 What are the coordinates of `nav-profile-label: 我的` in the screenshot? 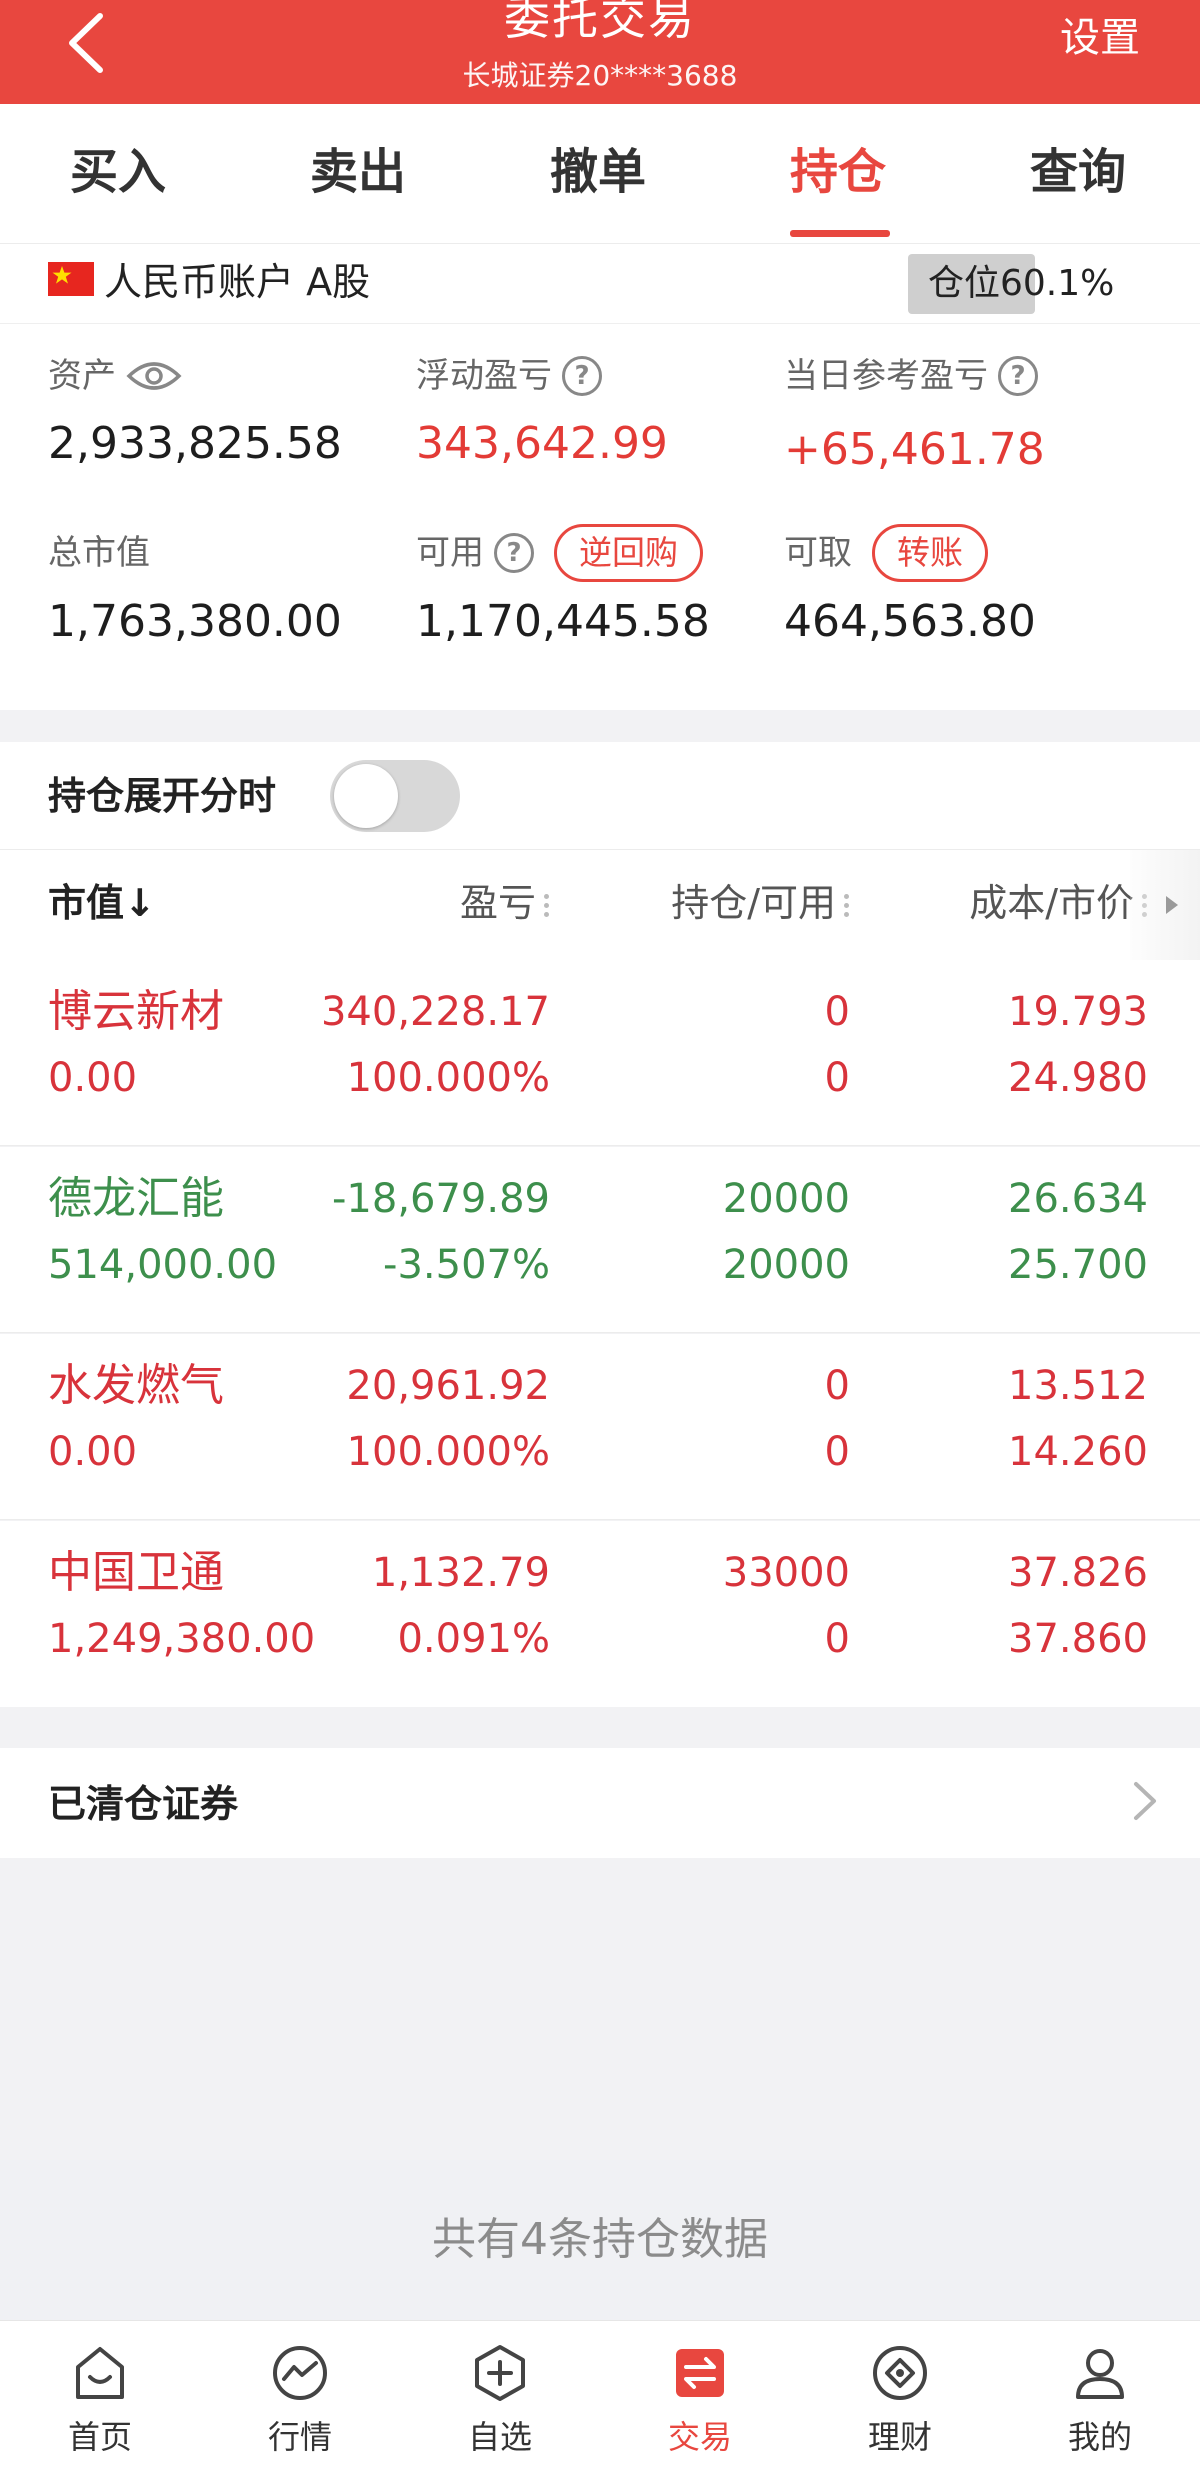 It's located at (1099, 2437).